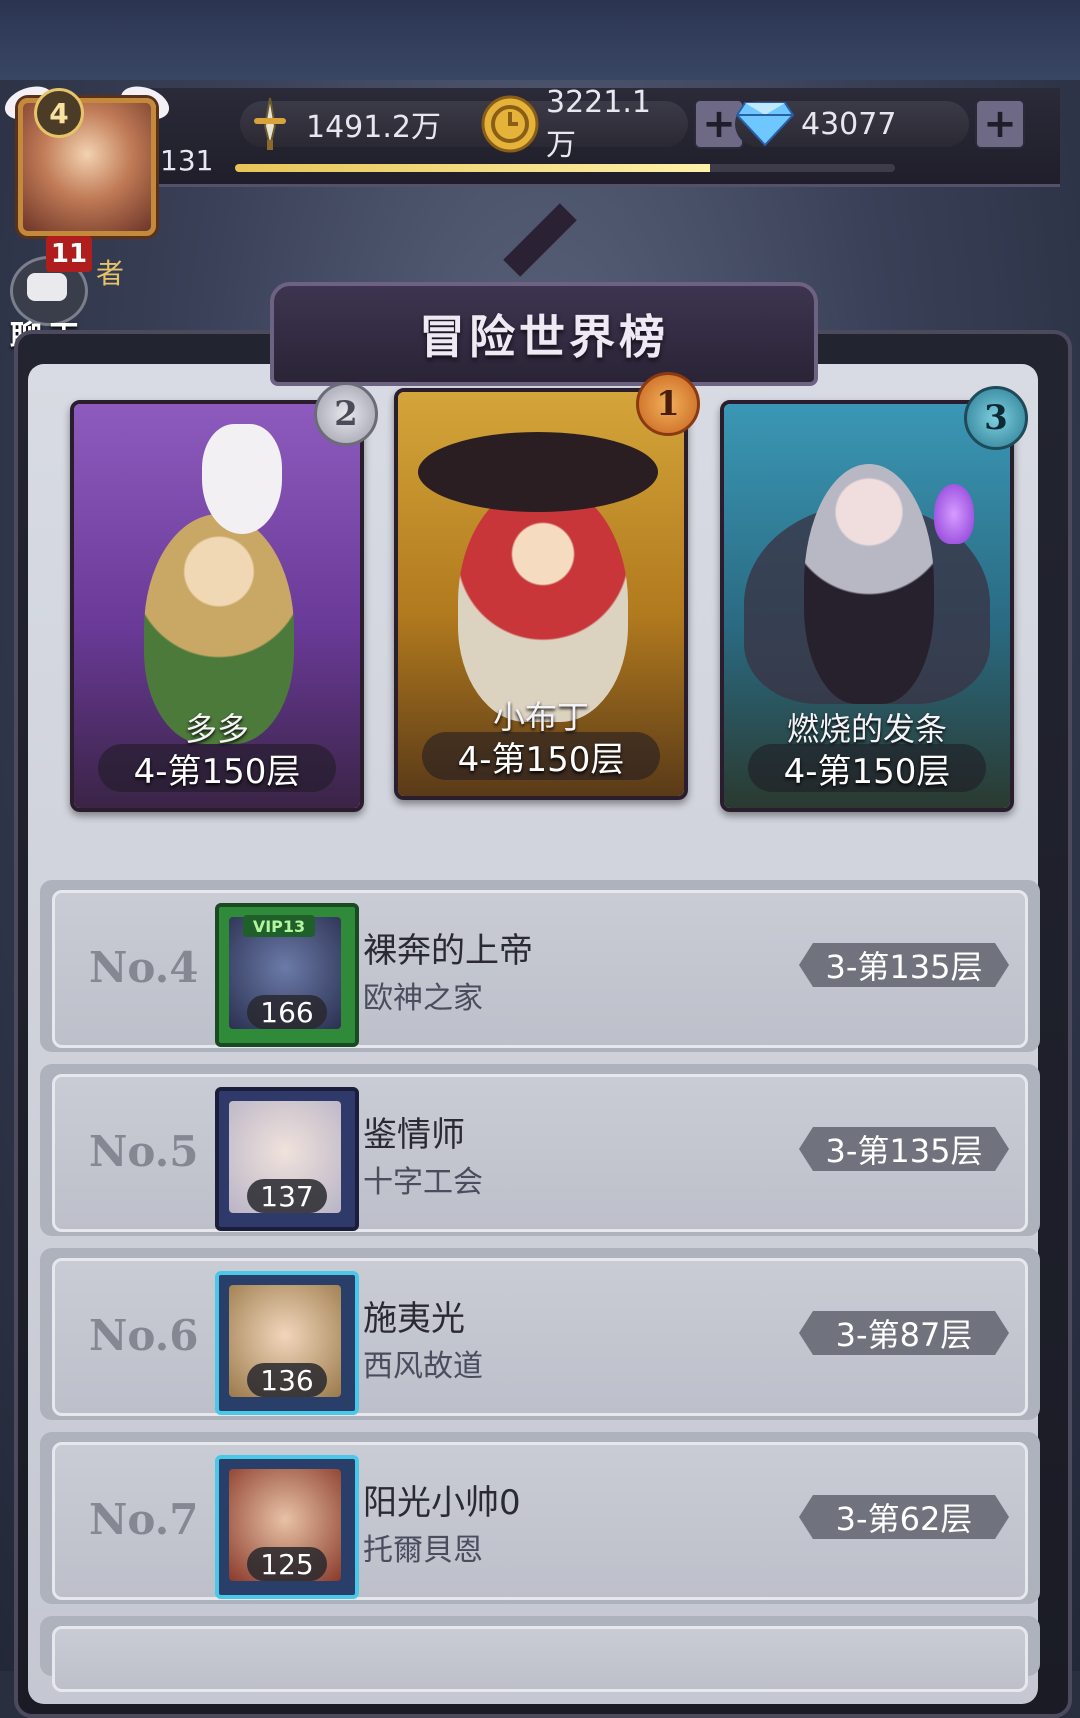 The width and height of the screenshot is (1080, 1718). I want to click on vip-badge: VIP13, so click(279, 926).